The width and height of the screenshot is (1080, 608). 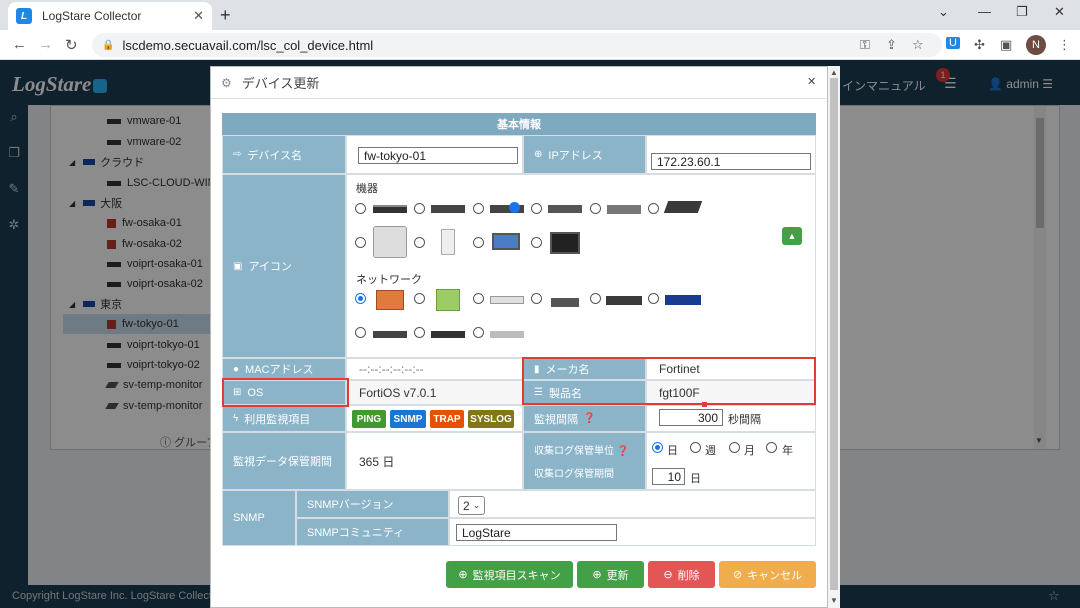 What do you see at coordinates (108, 45) in the screenshot?
I see `lock-icon: 🔒` at bounding box center [108, 45].